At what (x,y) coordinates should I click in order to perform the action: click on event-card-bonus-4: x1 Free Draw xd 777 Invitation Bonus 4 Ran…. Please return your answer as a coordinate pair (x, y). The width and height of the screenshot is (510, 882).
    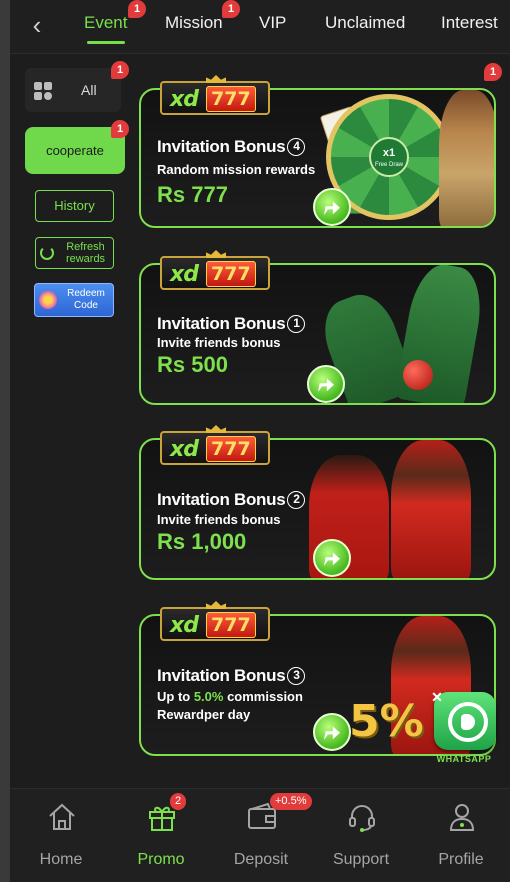
    Looking at the image, I should click on (320, 145).